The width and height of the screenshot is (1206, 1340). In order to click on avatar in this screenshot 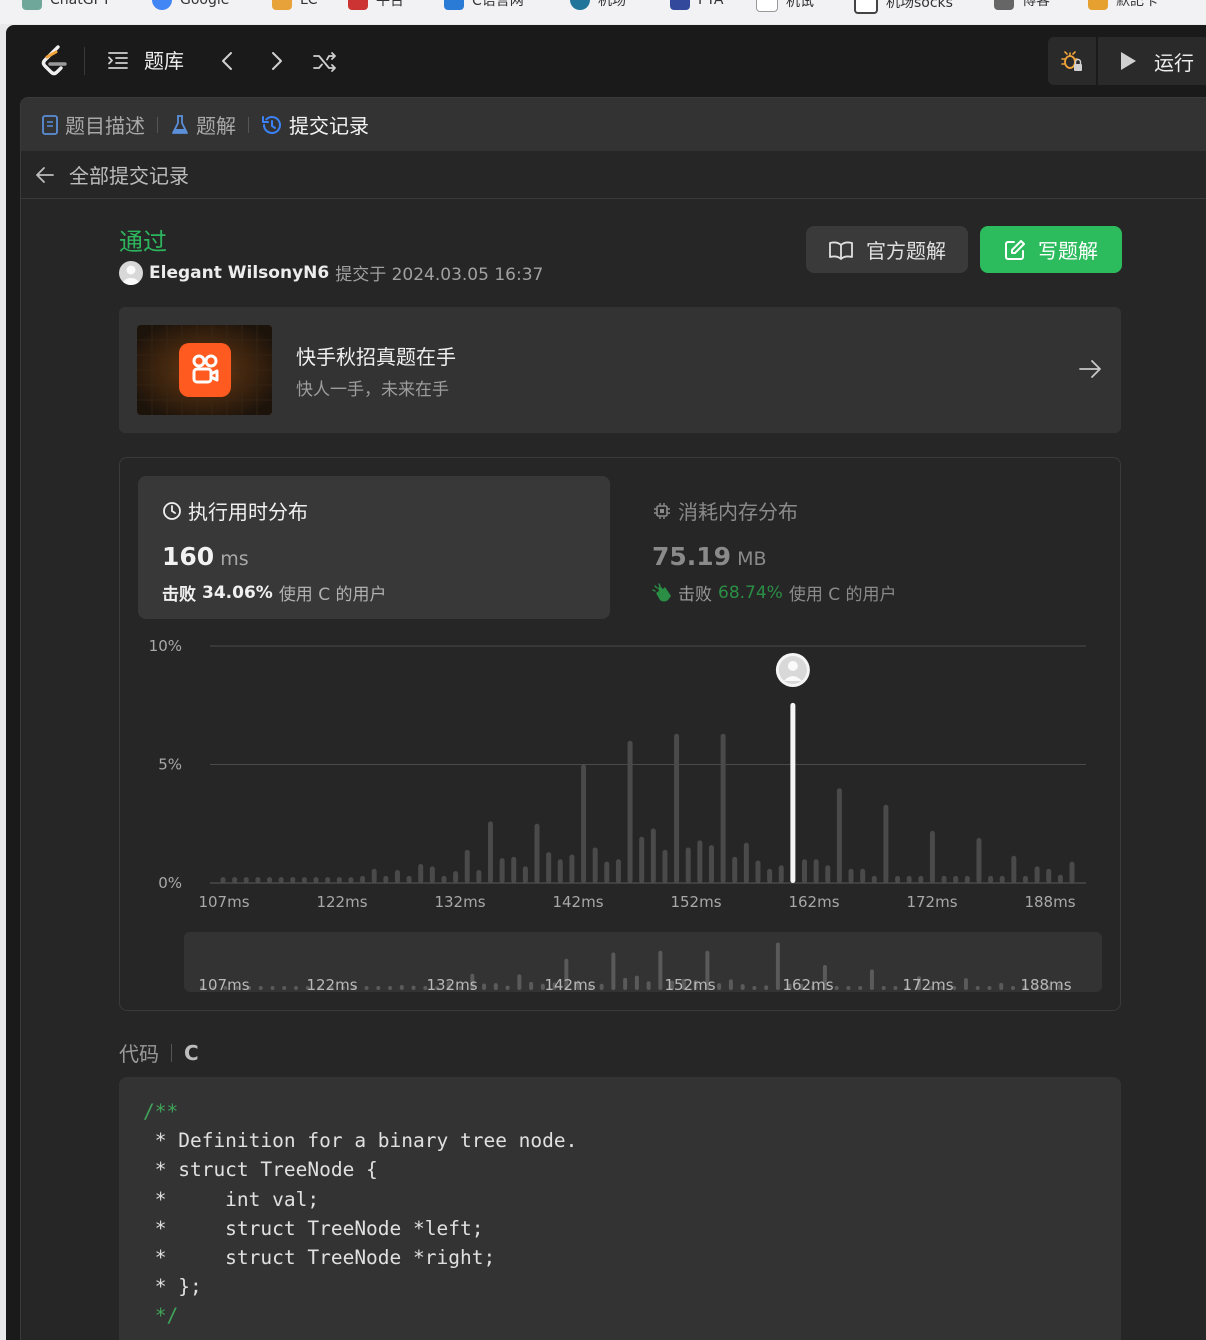, I will do `click(131, 272)`.